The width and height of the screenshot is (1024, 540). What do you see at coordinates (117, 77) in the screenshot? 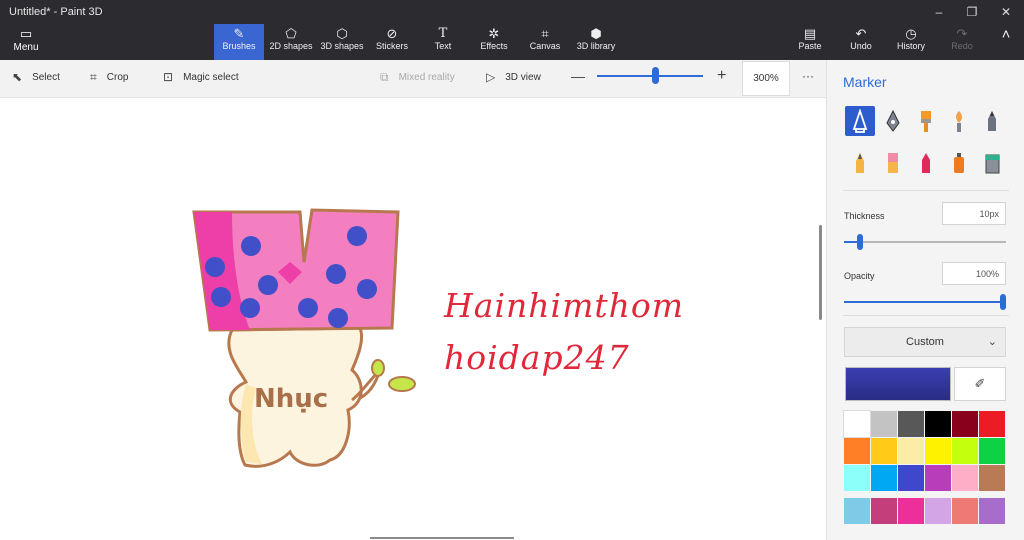
I see `crop-label: Crop` at bounding box center [117, 77].